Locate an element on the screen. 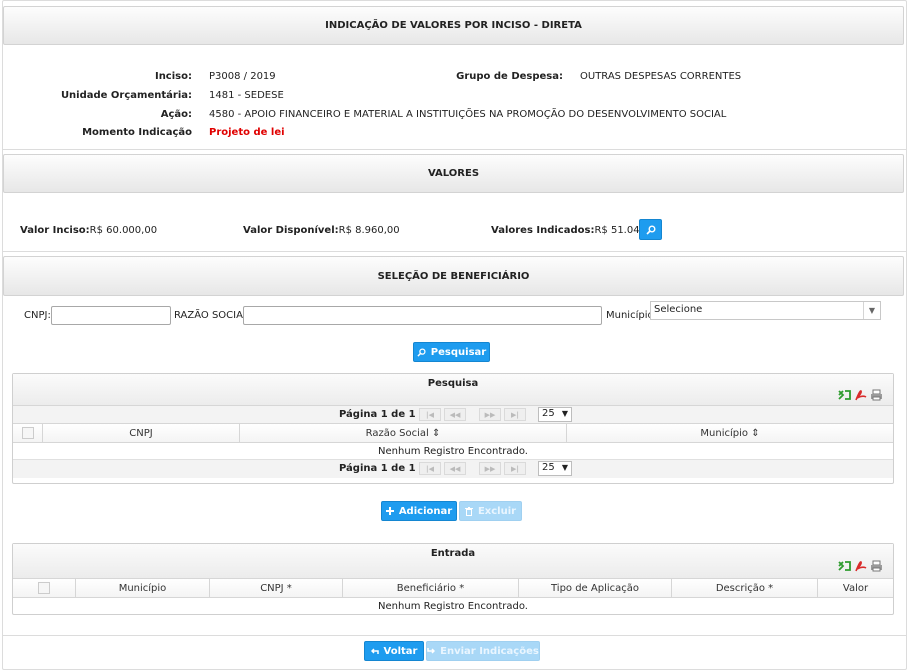  column-valor: Valor is located at coordinates (855, 588).